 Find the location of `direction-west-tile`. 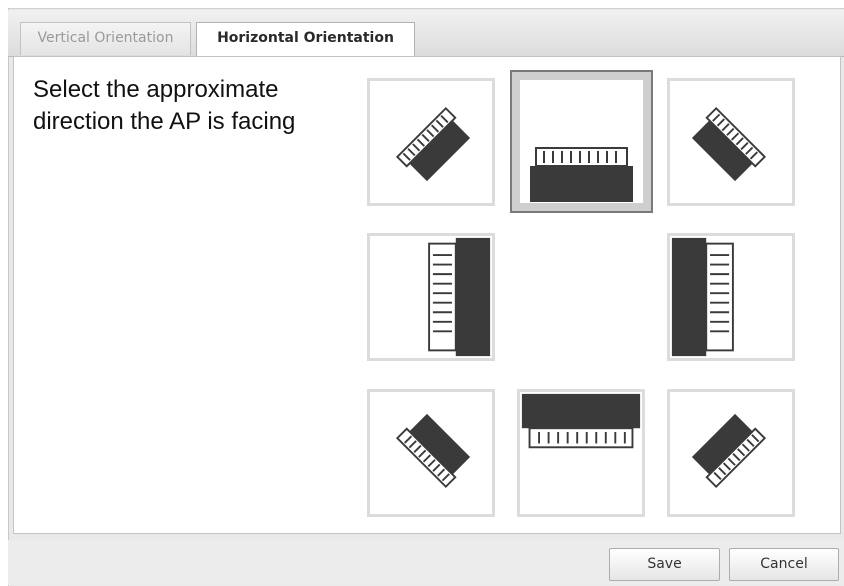

direction-west-tile is located at coordinates (431, 297).